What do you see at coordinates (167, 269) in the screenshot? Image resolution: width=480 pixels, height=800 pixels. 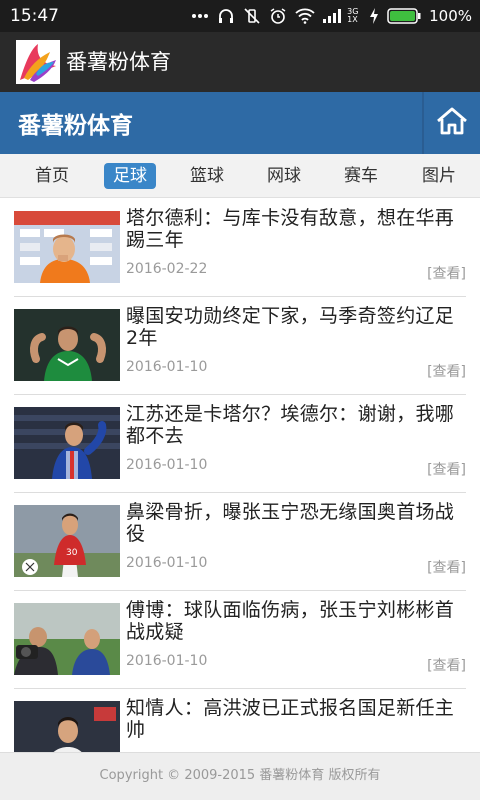 I see `article-date: 2016-02-22` at bounding box center [167, 269].